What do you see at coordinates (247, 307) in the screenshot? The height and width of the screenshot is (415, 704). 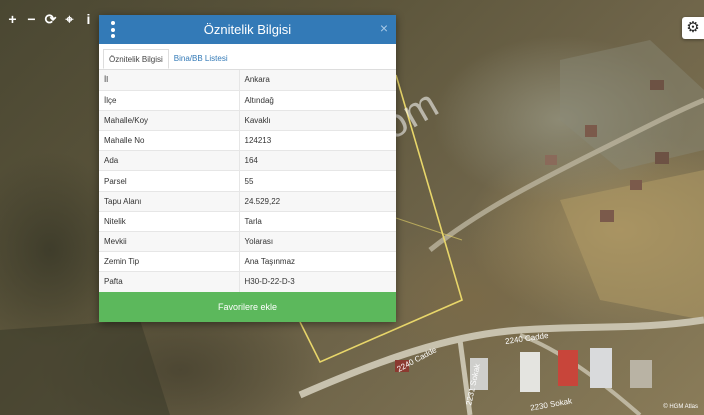 I see `add-to-favorites-button: Favorilere ekle` at bounding box center [247, 307].